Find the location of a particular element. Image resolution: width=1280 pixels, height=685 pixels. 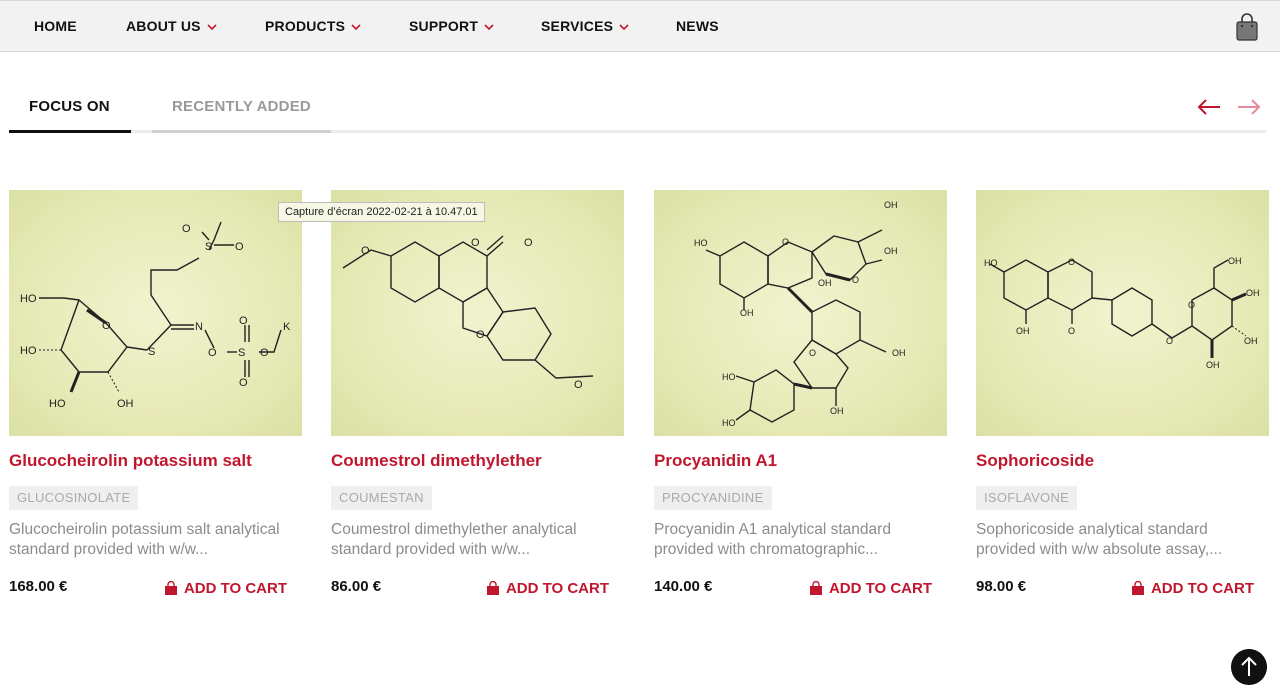

nav-home-label: HOME is located at coordinates (55, 26).